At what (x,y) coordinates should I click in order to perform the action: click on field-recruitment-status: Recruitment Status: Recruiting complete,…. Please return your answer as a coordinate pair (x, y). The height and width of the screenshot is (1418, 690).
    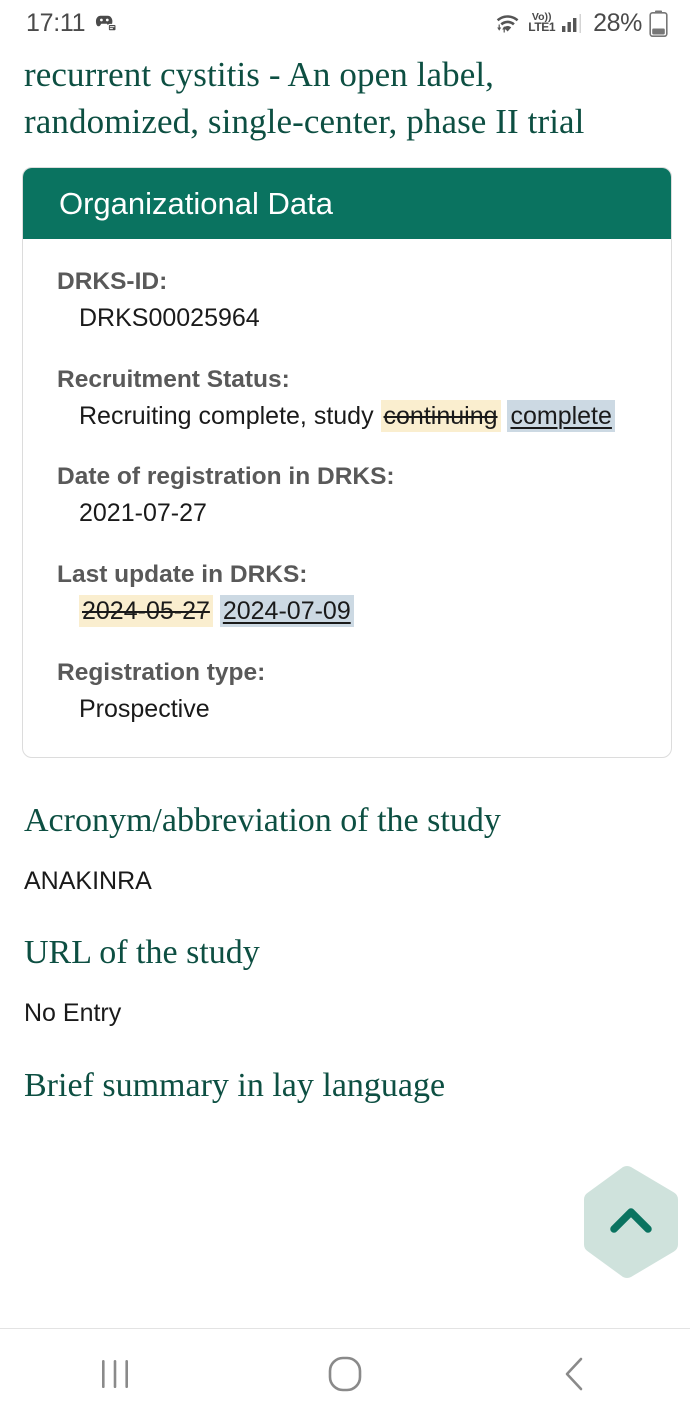
    Looking at the image, I should click on (347, 399).